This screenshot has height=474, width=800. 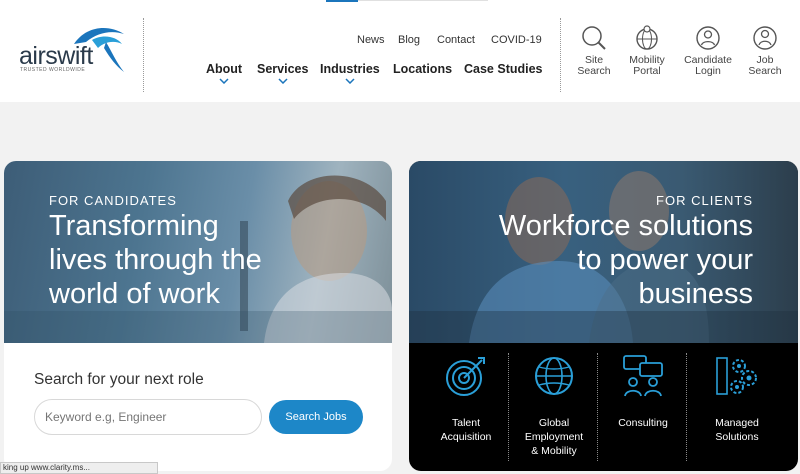 I want to click on nav-industries: Industries, so click(x=350, y=73).